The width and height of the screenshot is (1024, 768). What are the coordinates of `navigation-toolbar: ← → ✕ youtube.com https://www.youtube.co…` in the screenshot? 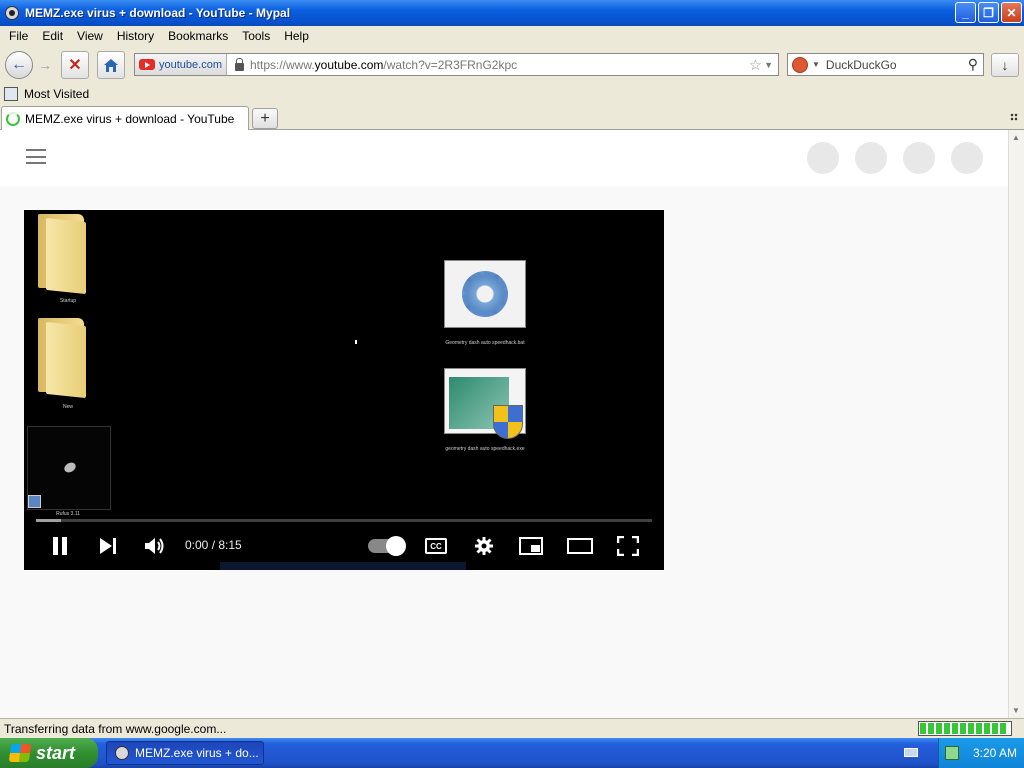 It's located at (512, 65).